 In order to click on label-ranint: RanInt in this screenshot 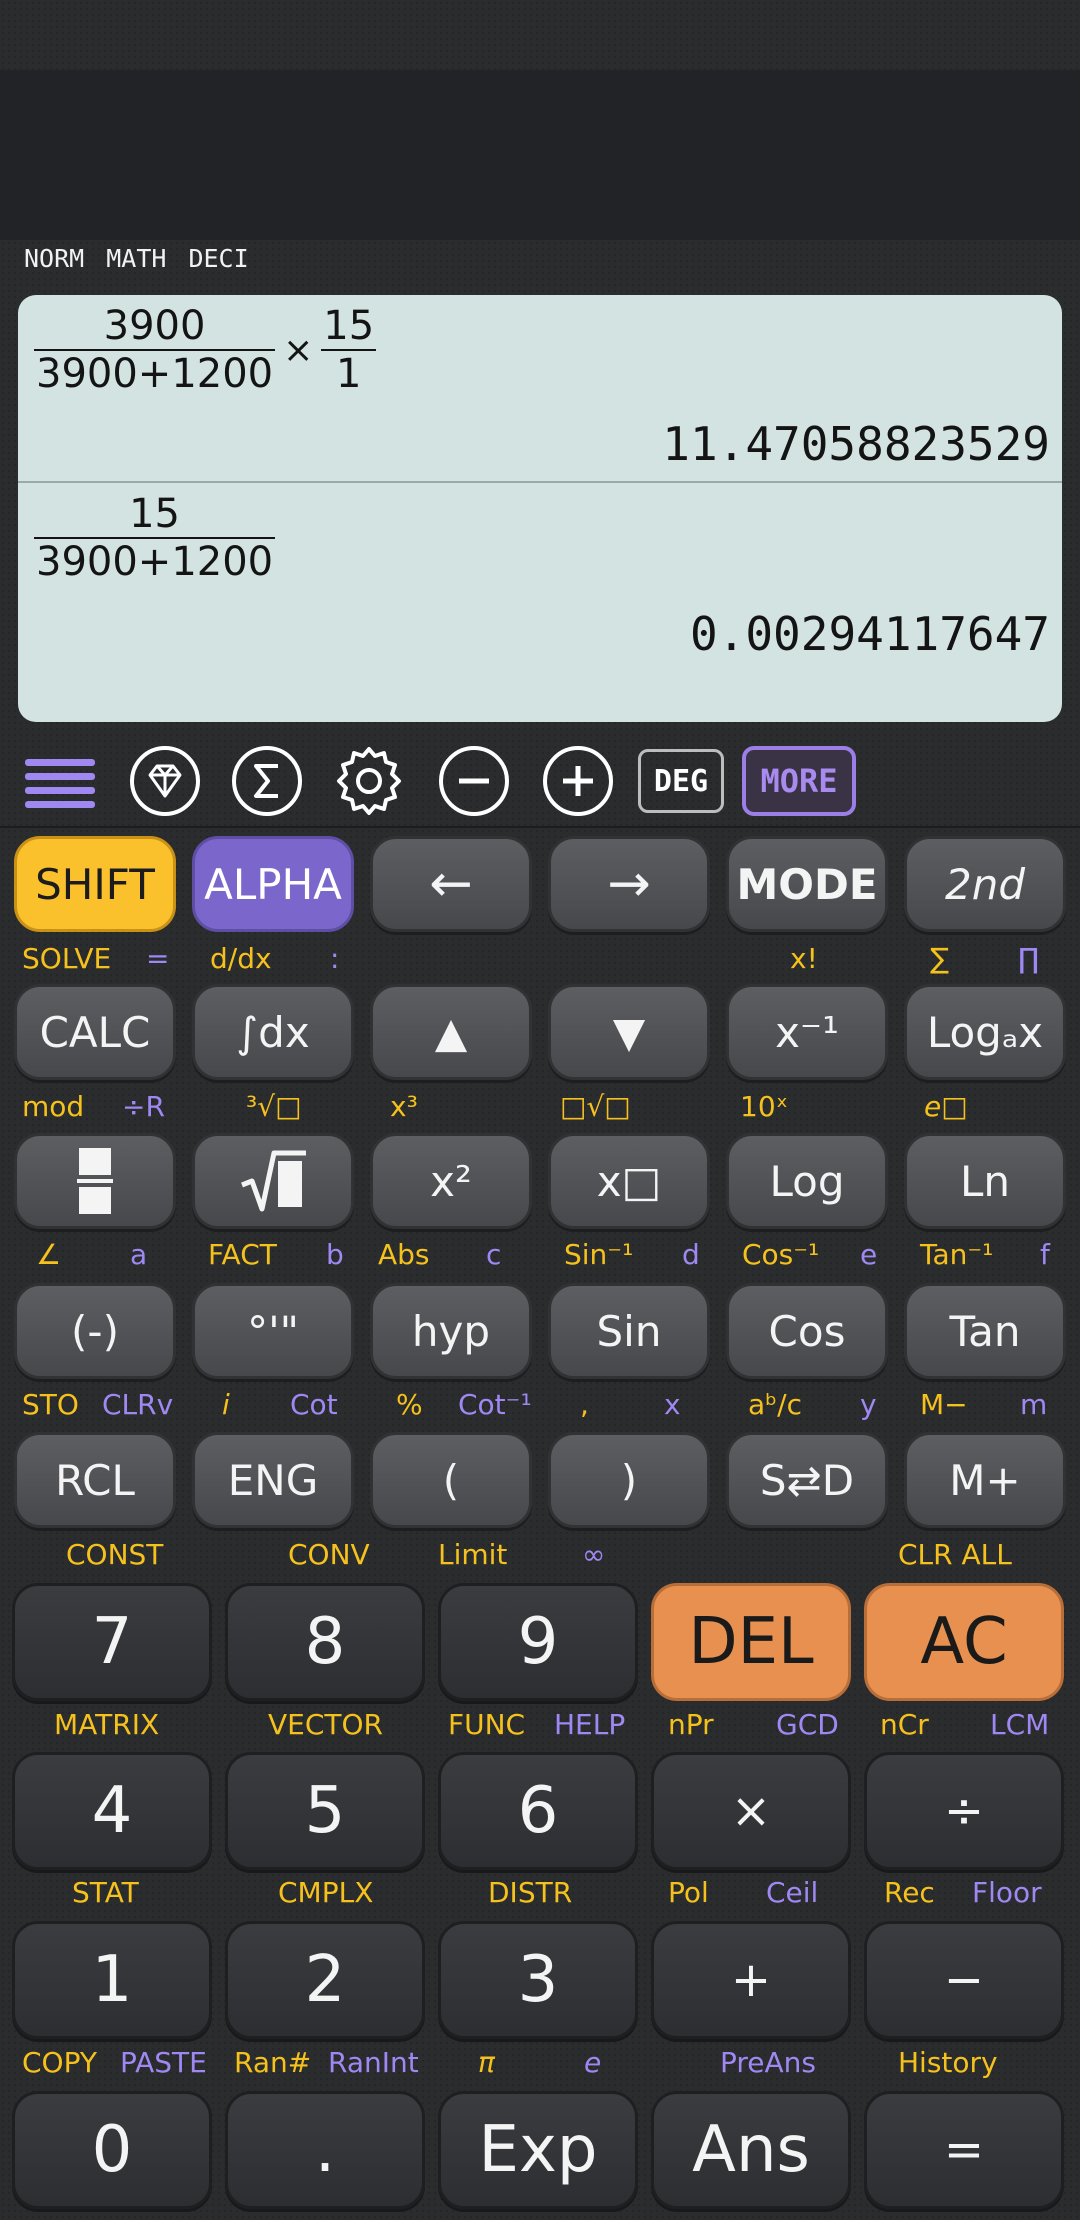, I will do `click(373, 2062)`.